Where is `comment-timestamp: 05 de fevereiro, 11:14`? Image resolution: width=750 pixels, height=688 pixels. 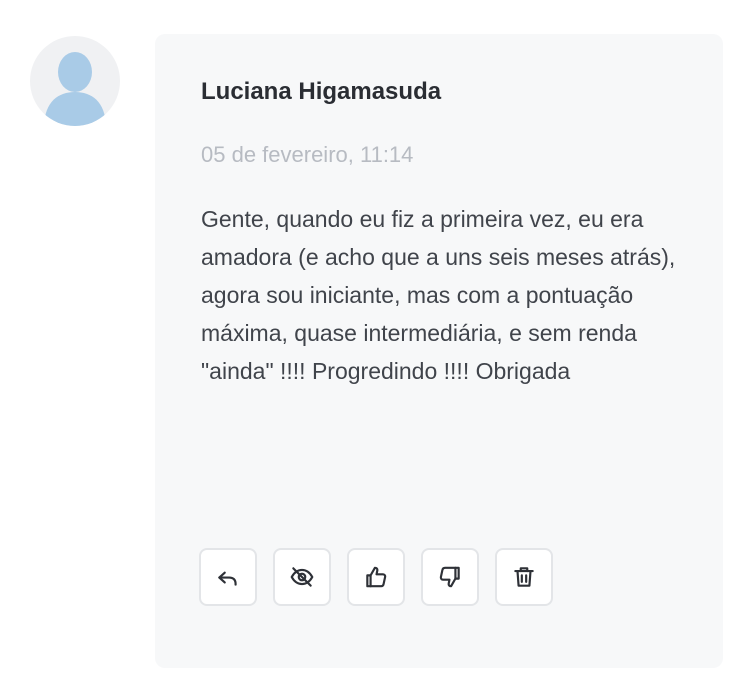 comment-timestamp: 05 de fevereiro, 11:14 is located at coordinates (307, 154).